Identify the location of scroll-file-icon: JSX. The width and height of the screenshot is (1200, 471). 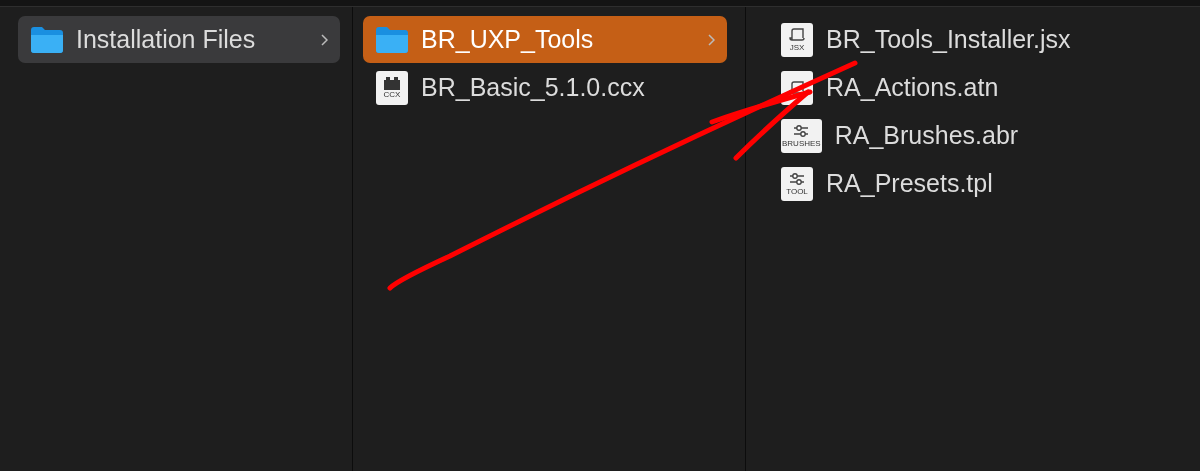
(797, 39).